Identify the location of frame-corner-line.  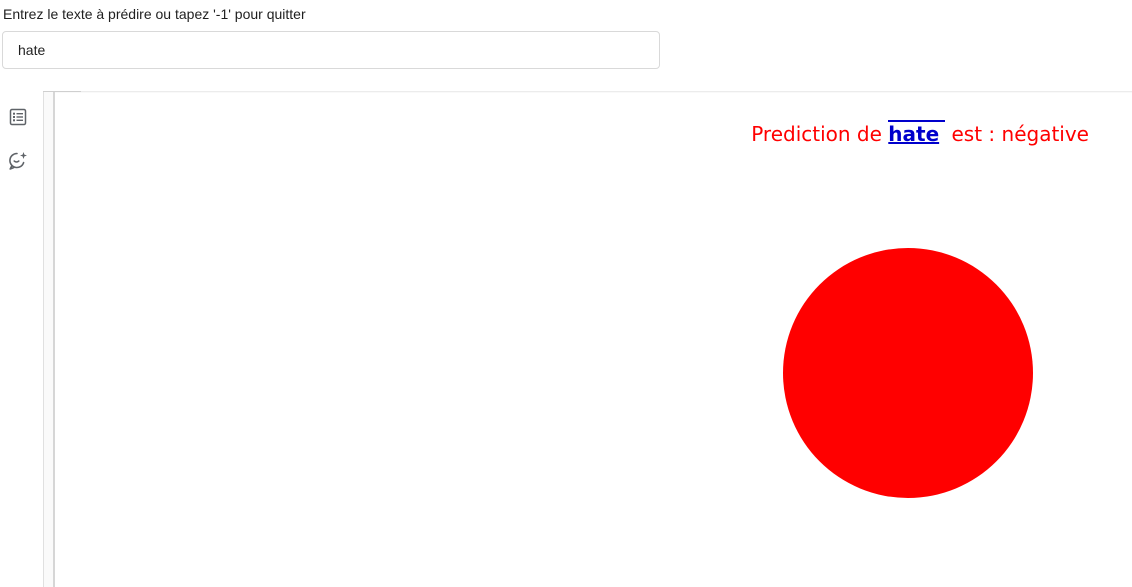
(62, 91).